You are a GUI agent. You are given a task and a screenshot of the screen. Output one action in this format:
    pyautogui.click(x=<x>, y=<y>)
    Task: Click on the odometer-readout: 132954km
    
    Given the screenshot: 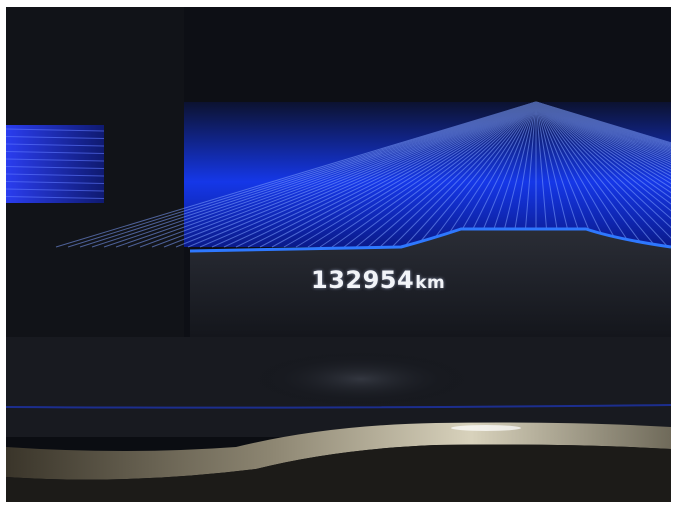 What is the action you would take?
    pyautogui.click(x=378, y=280)
    